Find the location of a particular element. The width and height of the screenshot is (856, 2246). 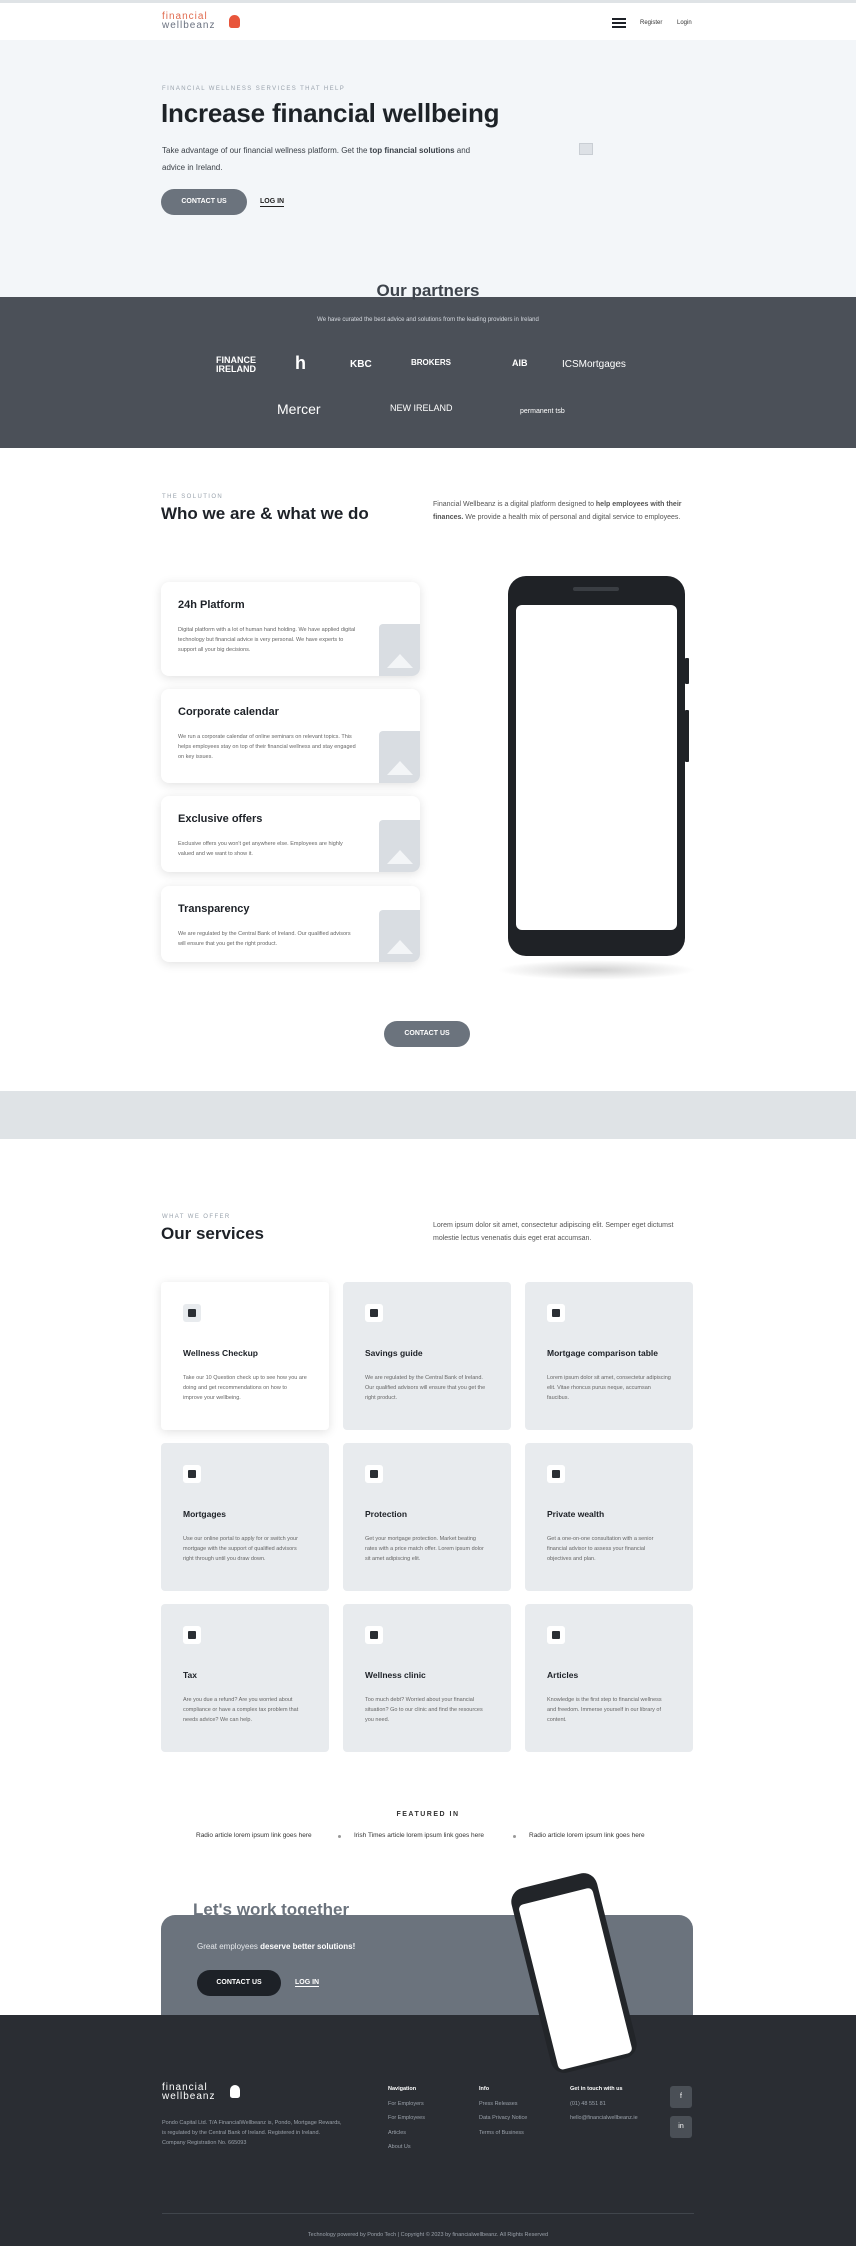

register-link: Register is located at coordinates (651, 23).